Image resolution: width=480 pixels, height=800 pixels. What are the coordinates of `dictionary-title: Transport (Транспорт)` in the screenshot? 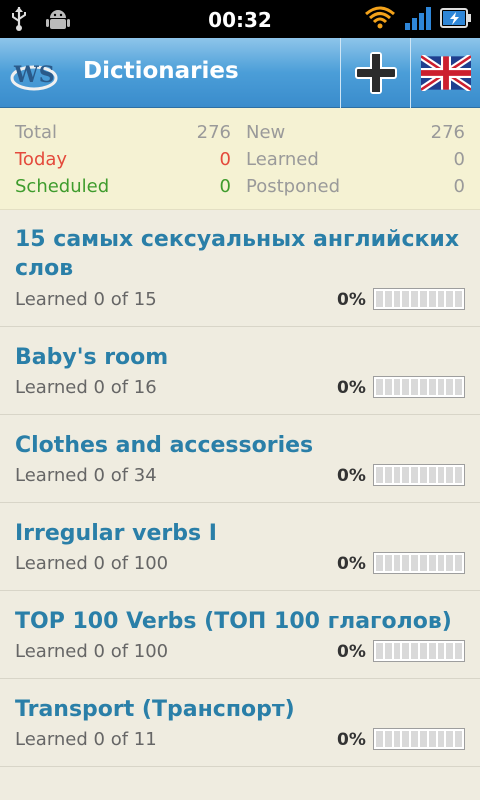 It's located at (155, 709).